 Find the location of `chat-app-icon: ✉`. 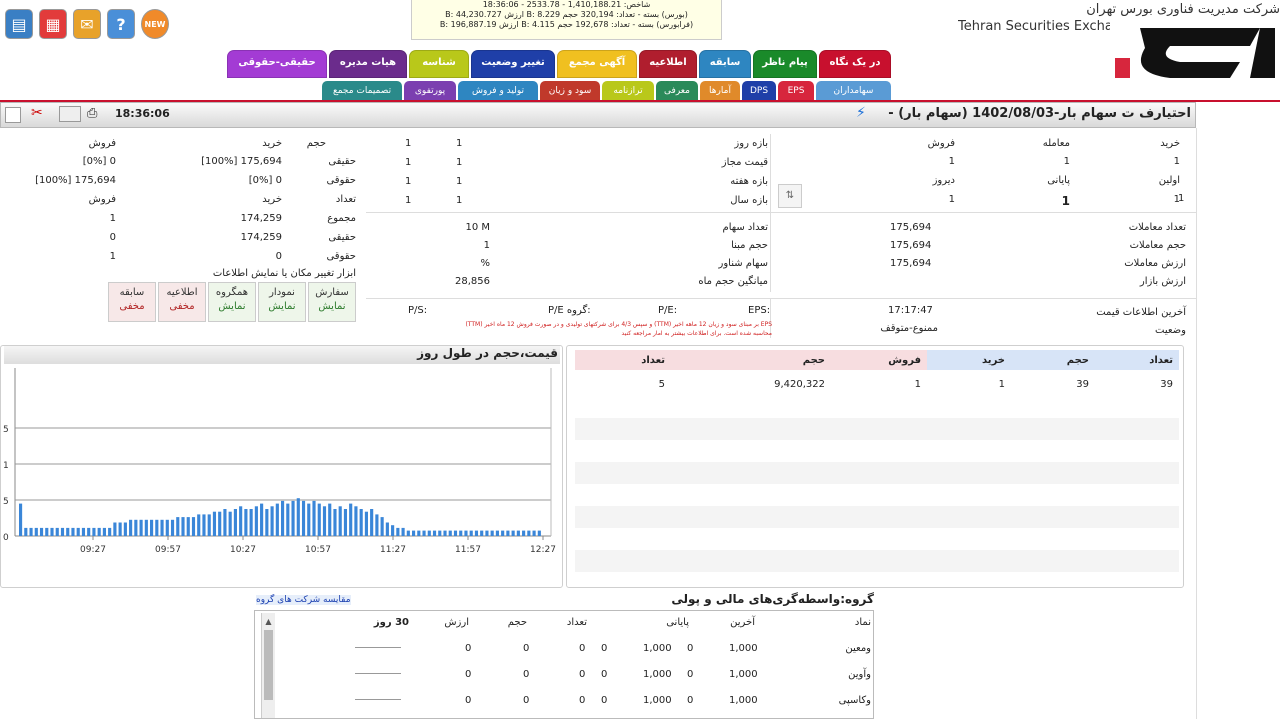

chat-app-icon: ✉ is located at coordinates (87, 24).